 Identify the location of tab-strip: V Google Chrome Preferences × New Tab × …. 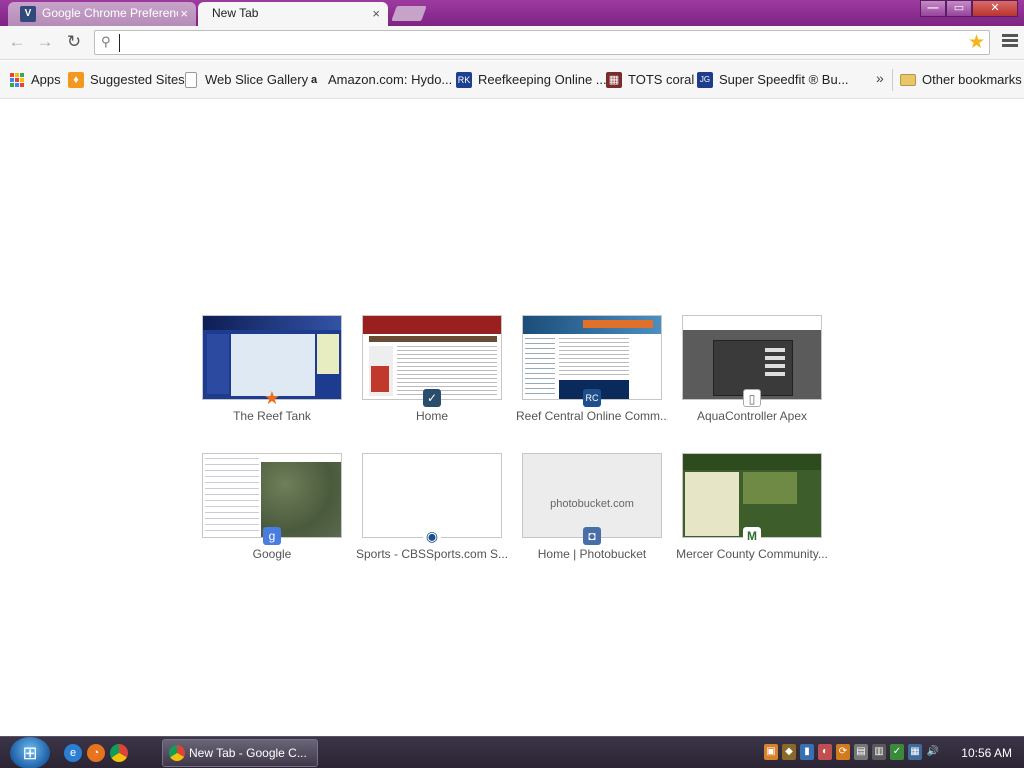
(512, 13).